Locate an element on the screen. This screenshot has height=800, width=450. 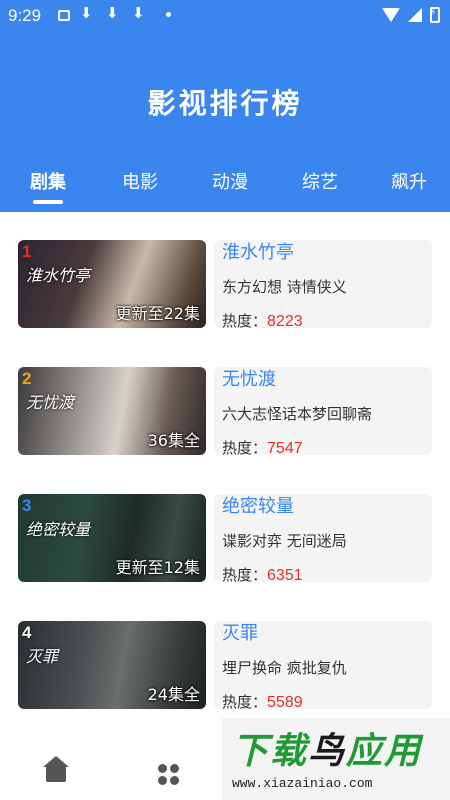
tab-movies: 电影 is located at coordinates (140, 181).